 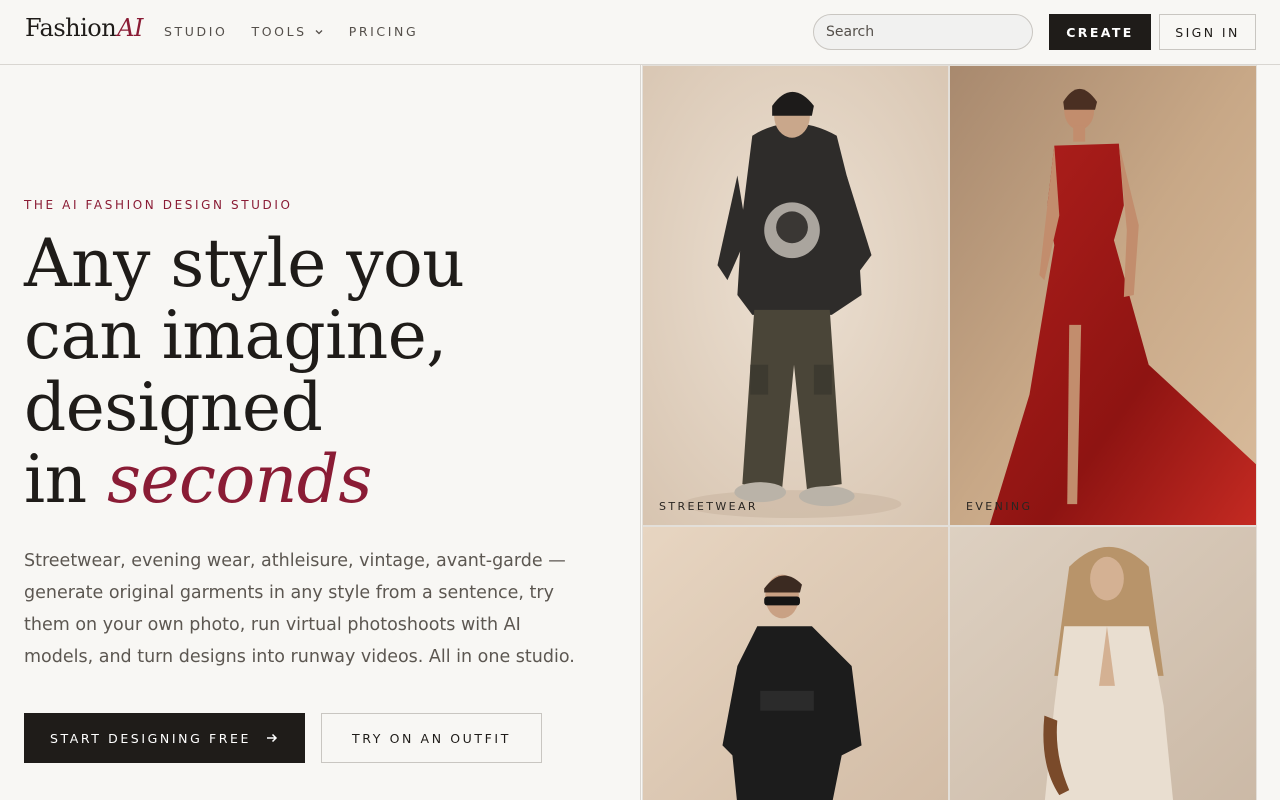 I want to click on headline-line-1: Any style you, so click(x=244, y=263).